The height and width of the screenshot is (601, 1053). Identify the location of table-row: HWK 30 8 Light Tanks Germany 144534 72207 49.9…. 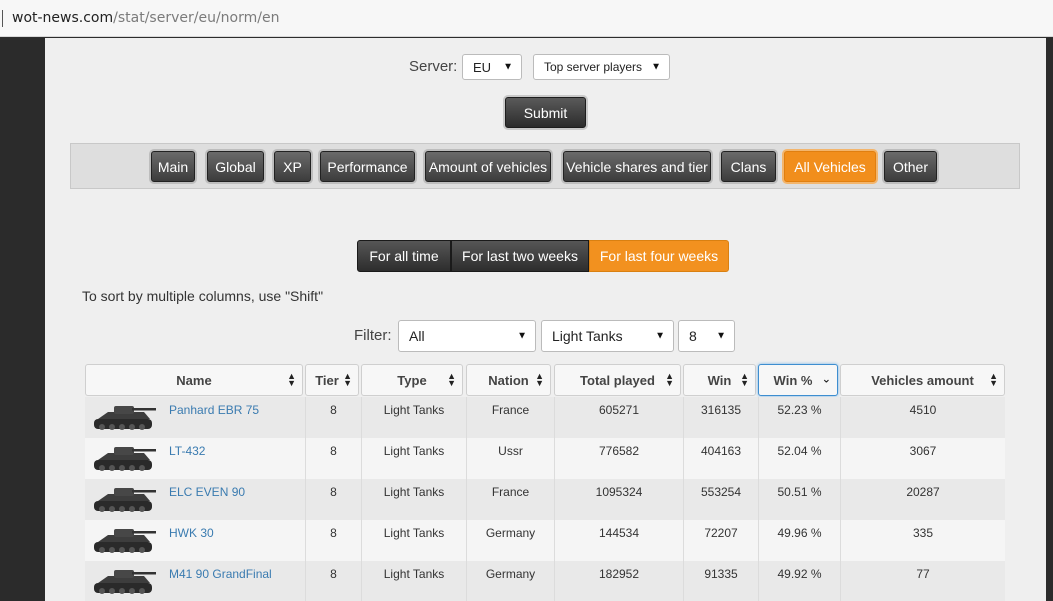
(545, 540).